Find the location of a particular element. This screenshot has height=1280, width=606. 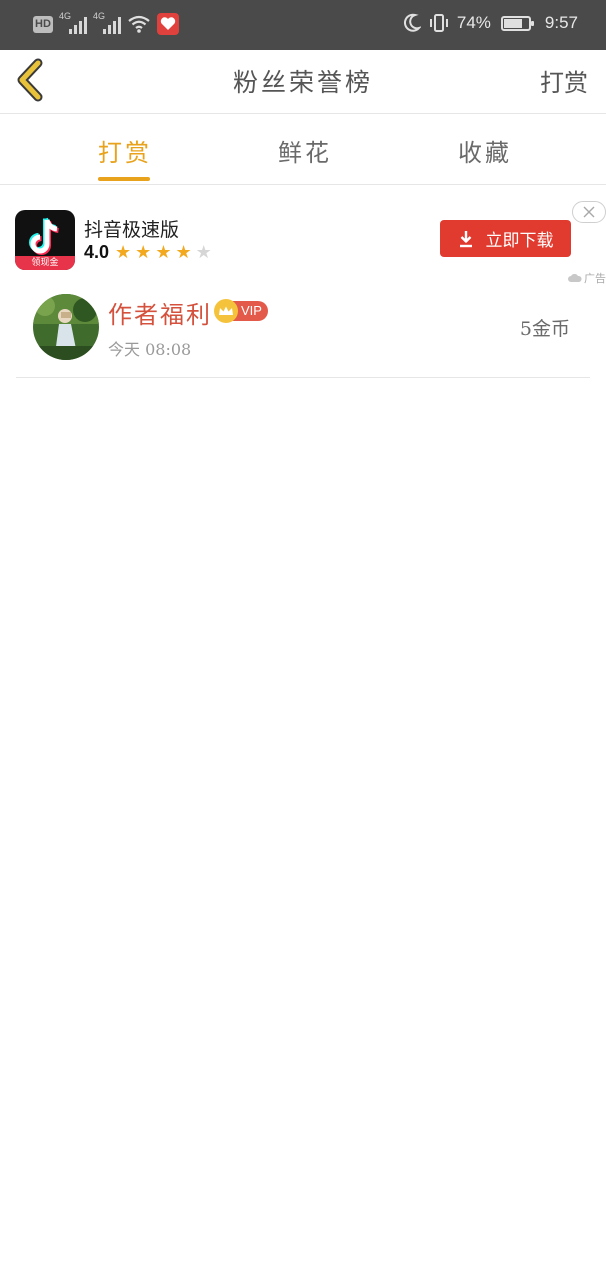

moon-icon is located at coordinates (412, 22).